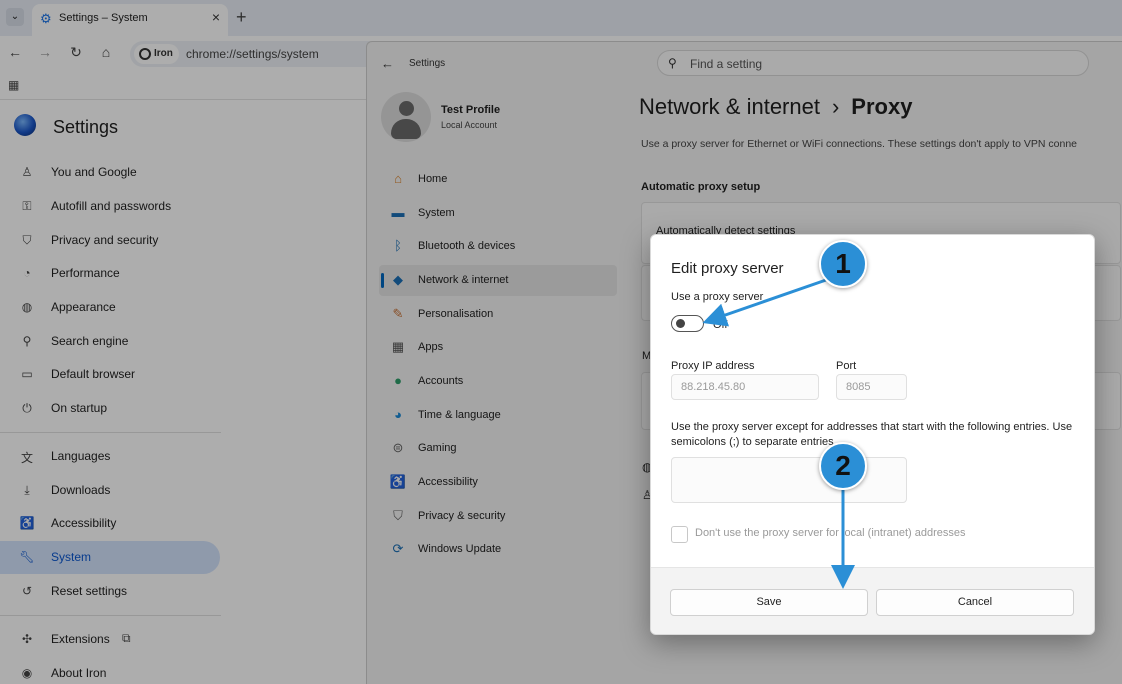 The image size is (1122, 684). Describe the element at coordinates (769, 602) in the screenshot. I see `save-button: Save` at that location.